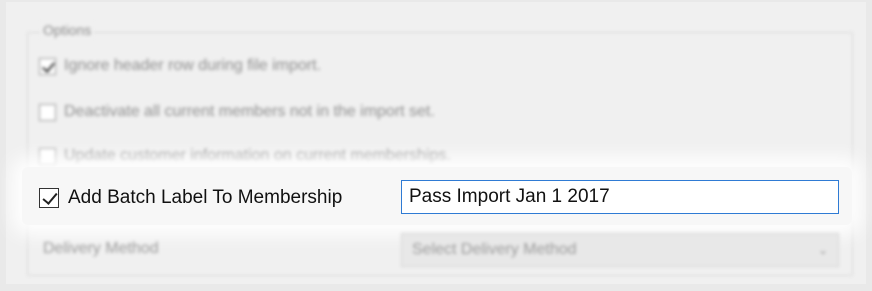 This screenshot has width=872, height=291. Describe the element at coordinates (47, 112) in the screenshot. I see `deactivate-members-checkbox` at that location.